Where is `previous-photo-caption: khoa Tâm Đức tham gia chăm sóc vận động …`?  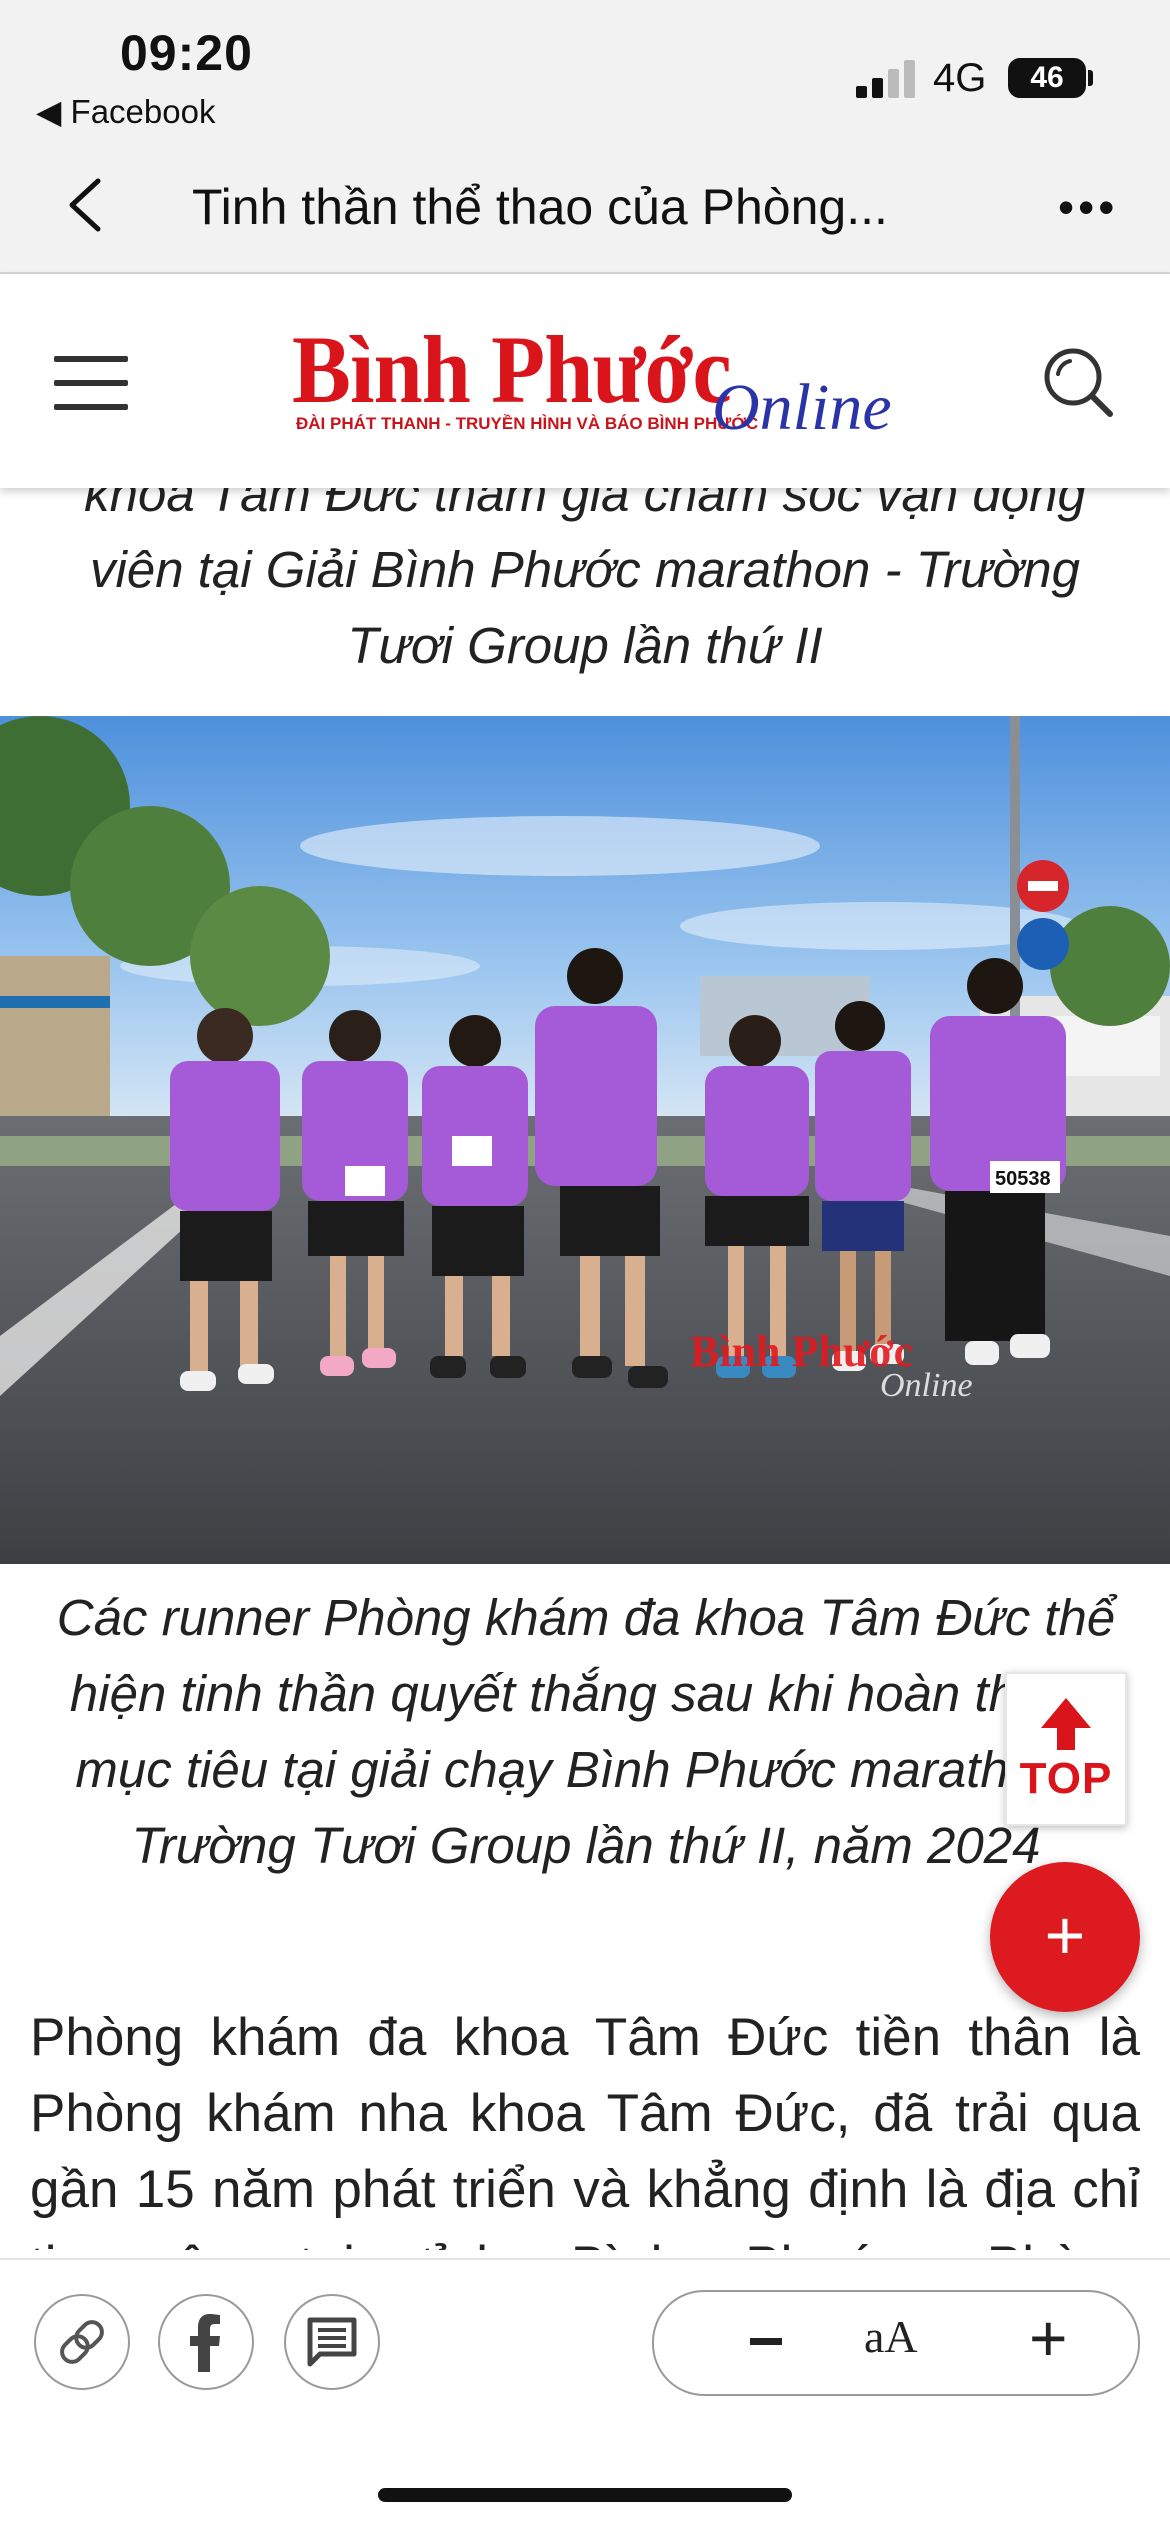 previous-photo-caption: khoa Tâm Đức tham gia chăm sóc vận động … is located at coordinates (585, 569).